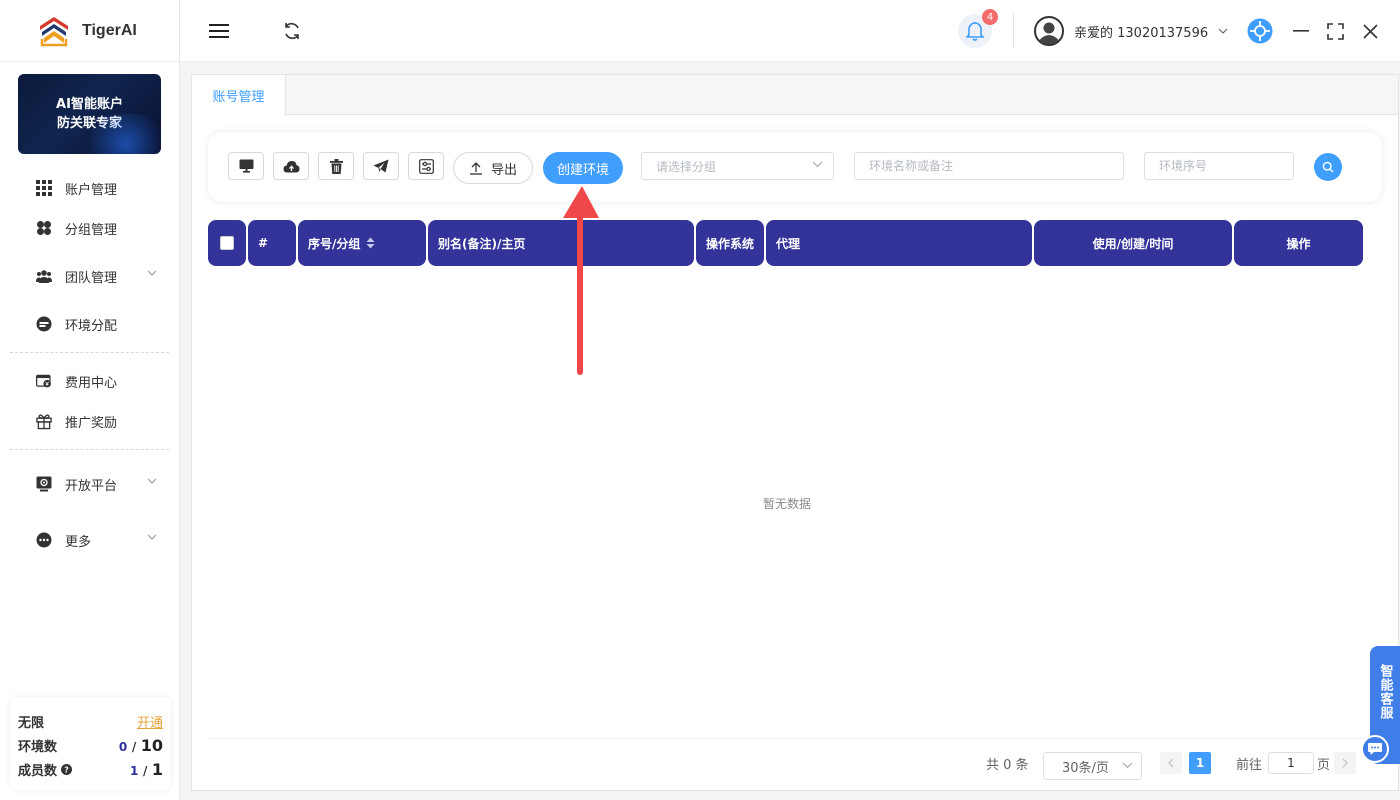 The image size is (1400, 800). I want to click on select-all-checkbox, so click(227, 243).